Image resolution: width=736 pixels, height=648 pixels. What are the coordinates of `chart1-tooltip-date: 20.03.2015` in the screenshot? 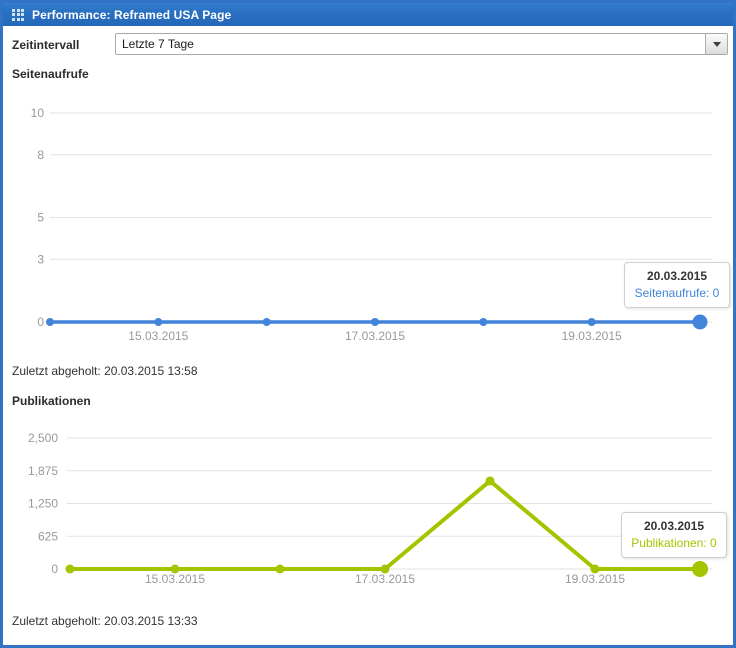 It's located at (677, 276).